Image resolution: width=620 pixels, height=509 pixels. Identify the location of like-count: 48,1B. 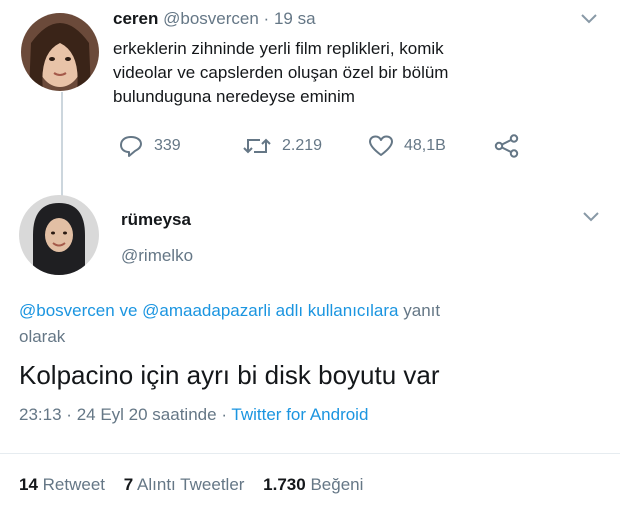
(425, 145).